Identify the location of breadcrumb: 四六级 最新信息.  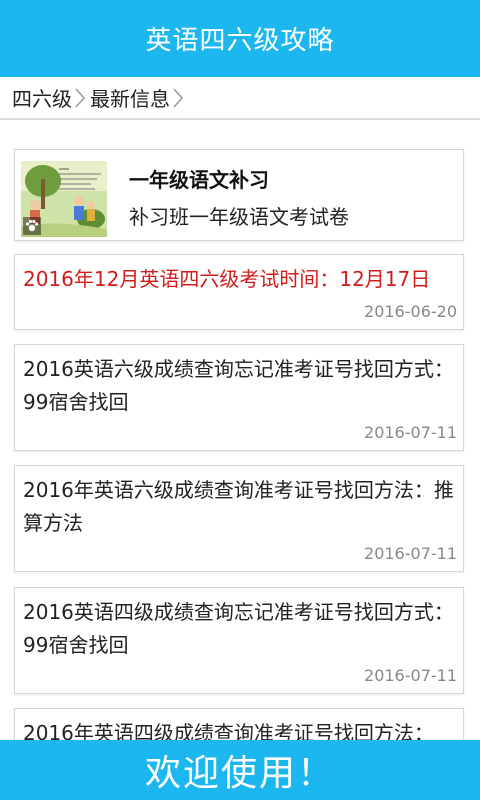
(240, 98).